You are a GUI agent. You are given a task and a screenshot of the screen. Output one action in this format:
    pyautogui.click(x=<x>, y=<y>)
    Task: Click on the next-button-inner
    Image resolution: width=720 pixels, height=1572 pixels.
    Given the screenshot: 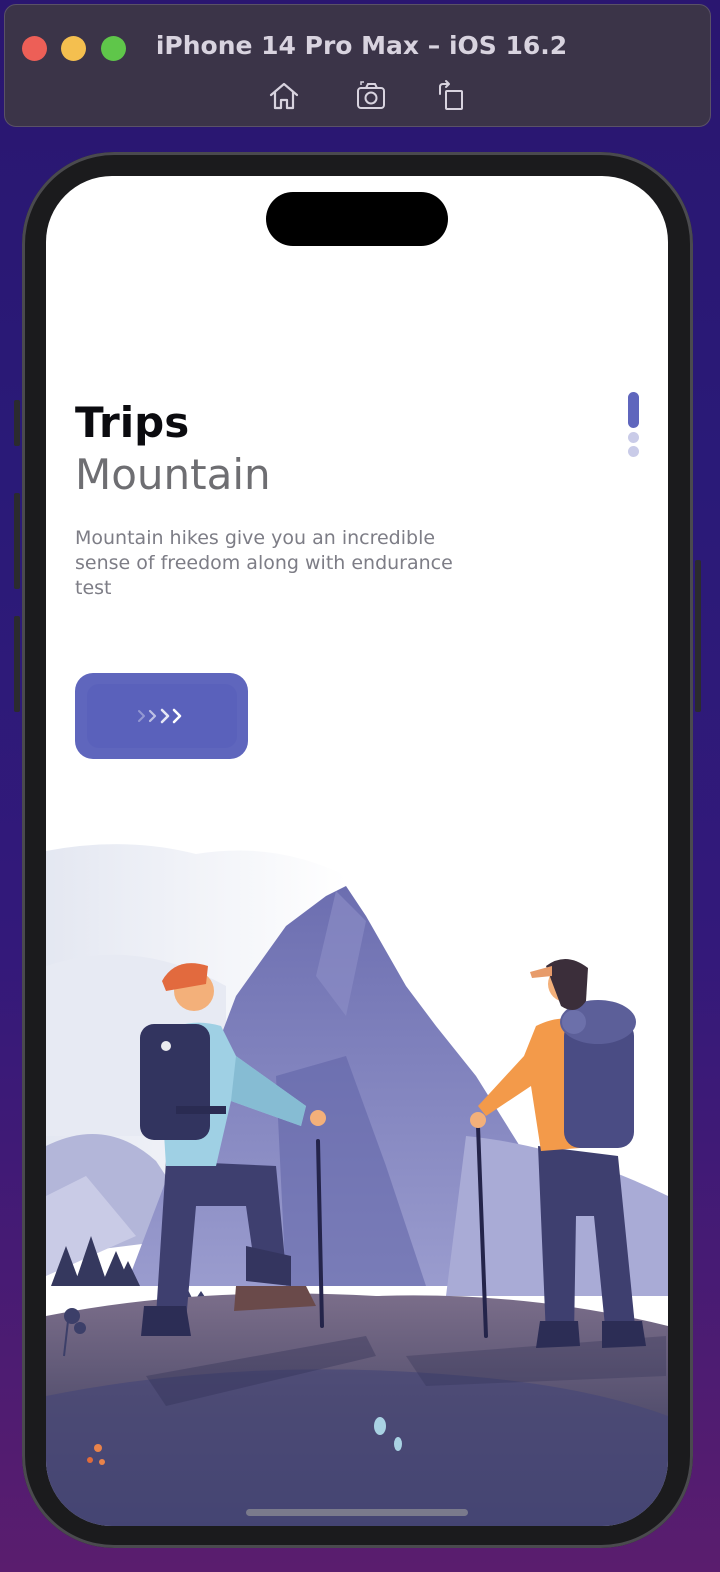 What is the action you would take?
    pyautogui.click(x=161, y=716)
    